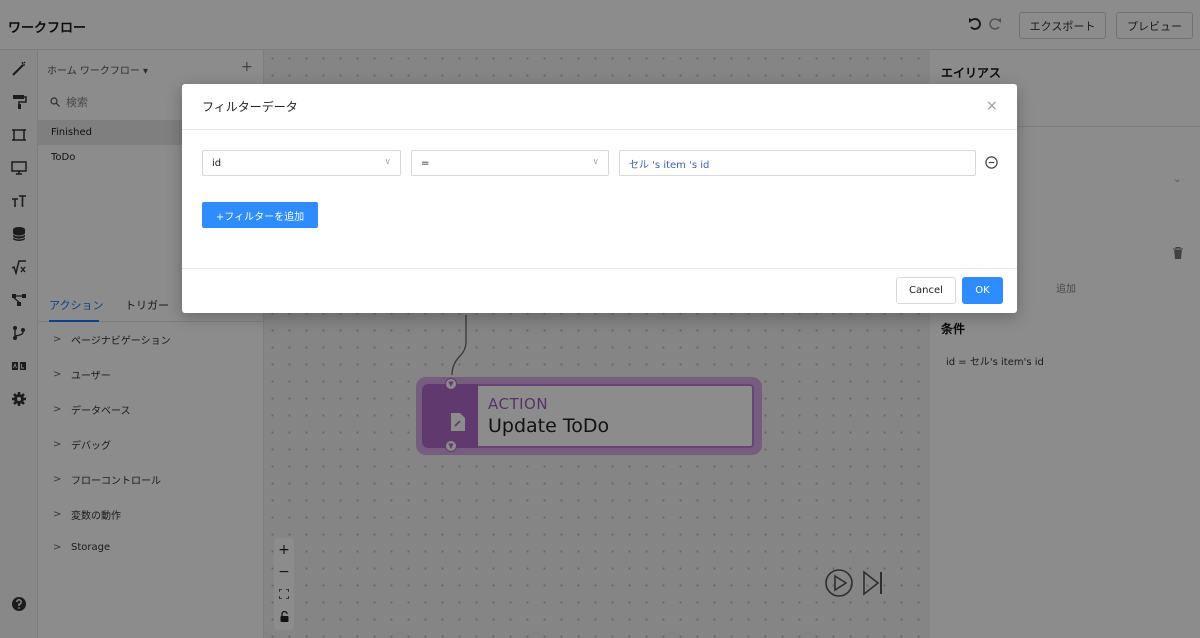 The width and height of the screenshot is (1200, 638). What do you see at coordinates (217, 163) in the screenshot?
I see `filter-key-value: id` at bounding box center [217, 163].